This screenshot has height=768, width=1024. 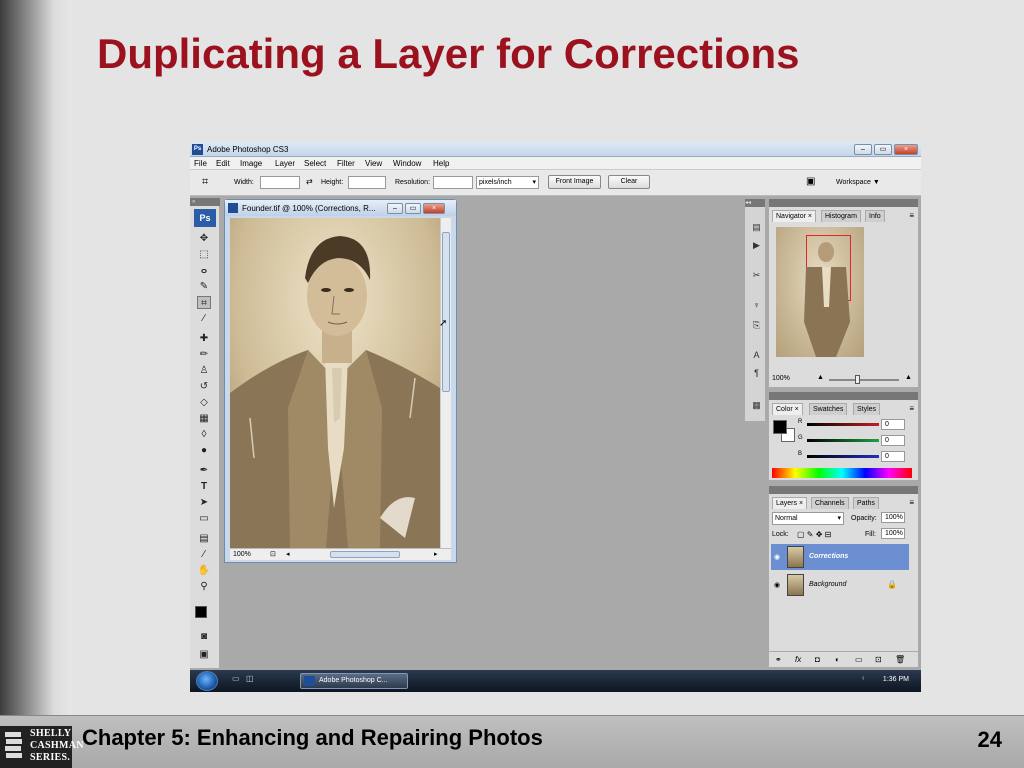 What do you see at coordinates (810, 181) in the screenshot?
I see `bridge-icon: ▣` at bounding box center [810, 181].